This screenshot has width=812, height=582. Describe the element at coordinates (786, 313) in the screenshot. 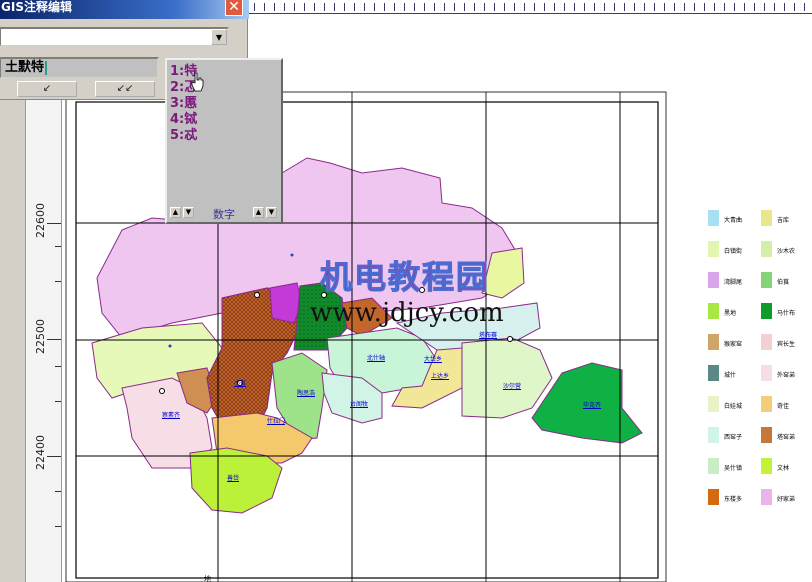

I see `legend-label: 马什布` at that location.